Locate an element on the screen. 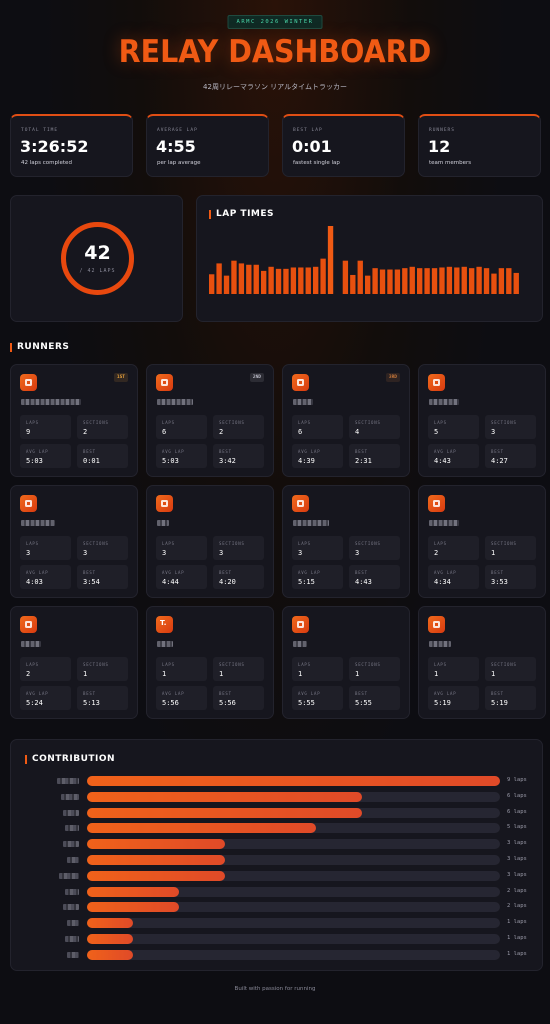 This screenshot has height=1024, width=550. runner-card: LAPS 1 SECTIONS 1 AVG LAP 5:55 BEST 5:55 is located at coordinates (346, 662).